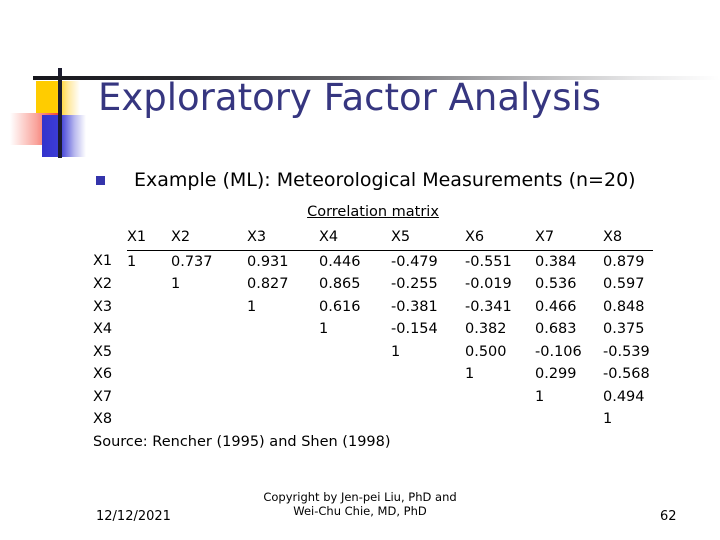 This screenshot has width=720, height=540. Describe the element at coordinates (624, 329) in the screenshot. I see `table-cell: 0.375` at that location.